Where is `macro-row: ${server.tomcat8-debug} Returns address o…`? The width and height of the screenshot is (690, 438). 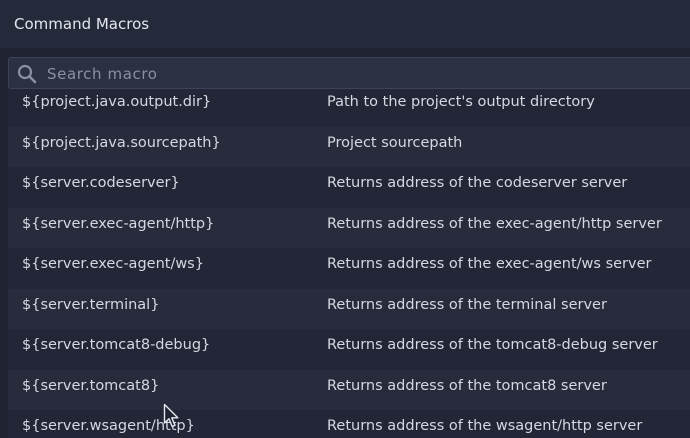
macro-row: ${server.tomcat8-debug} Returns address o… is located at coordinates (349, 349).